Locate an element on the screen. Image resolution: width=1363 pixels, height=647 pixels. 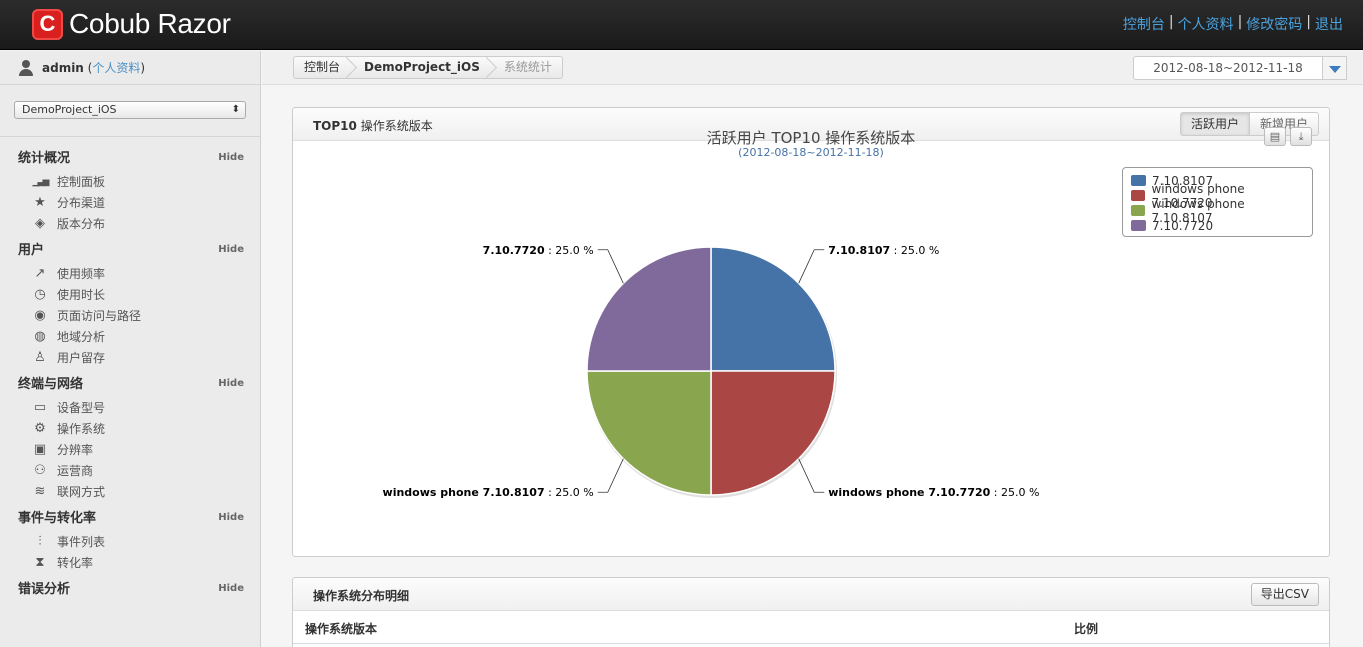
sidebar-item-label: 页面访问与路径 is located at coordinates (99, 316).